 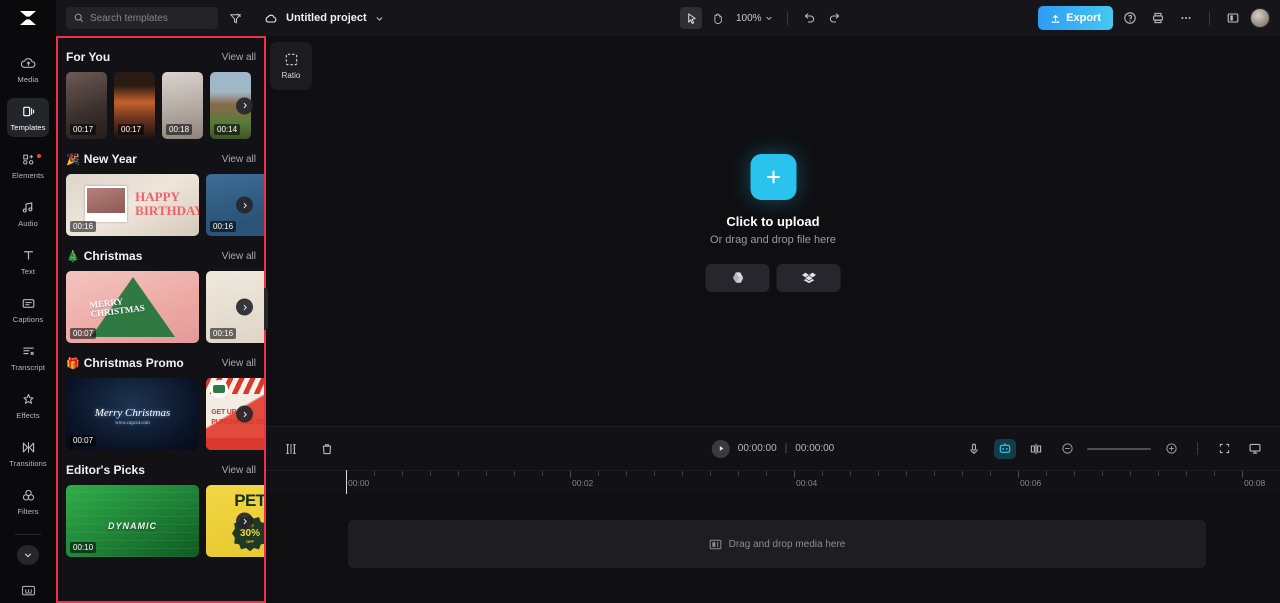 I want to click on panel-layout-button, so click(x=1233, y=18).